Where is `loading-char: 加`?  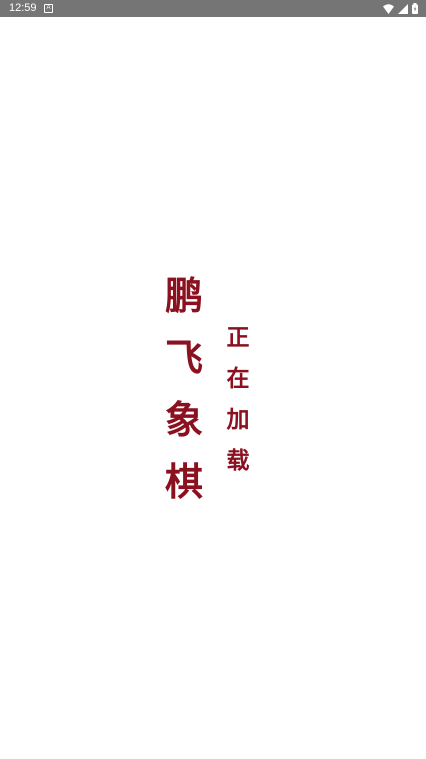
loading-char: 加 is located at coordinates (238, 419).